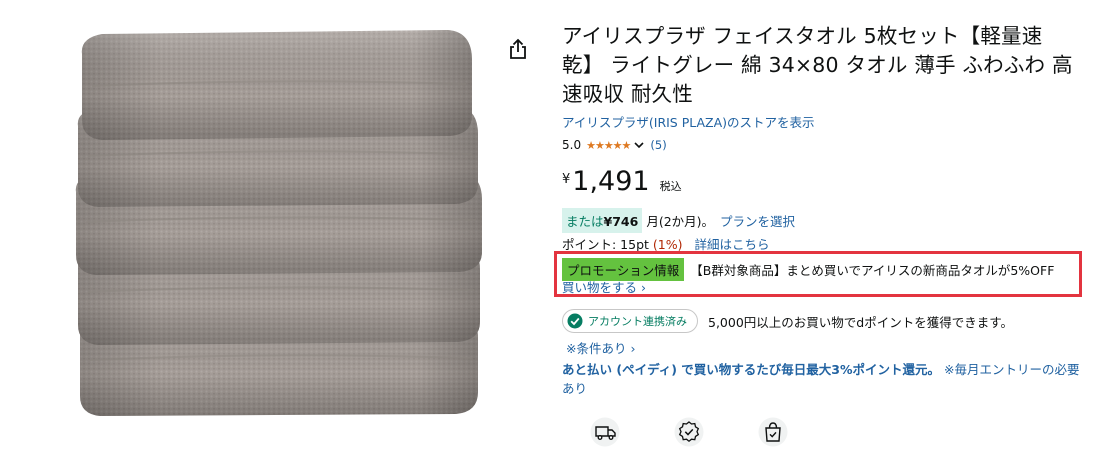 Image resolution: width=1100 pixels, height=452 pixels. Describe the element at coordinates (608, 145) in the screenshot. I see `star-rating-icon: ★★★★★` at that location.